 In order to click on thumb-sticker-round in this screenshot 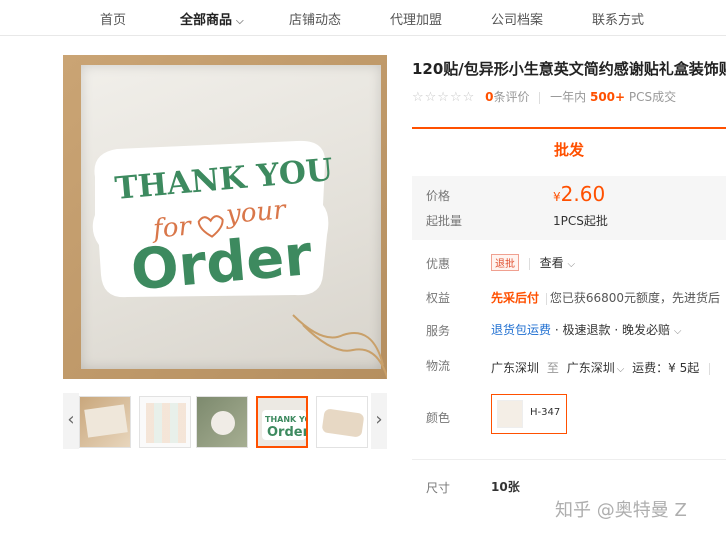, I will do `click(223, 423)`.